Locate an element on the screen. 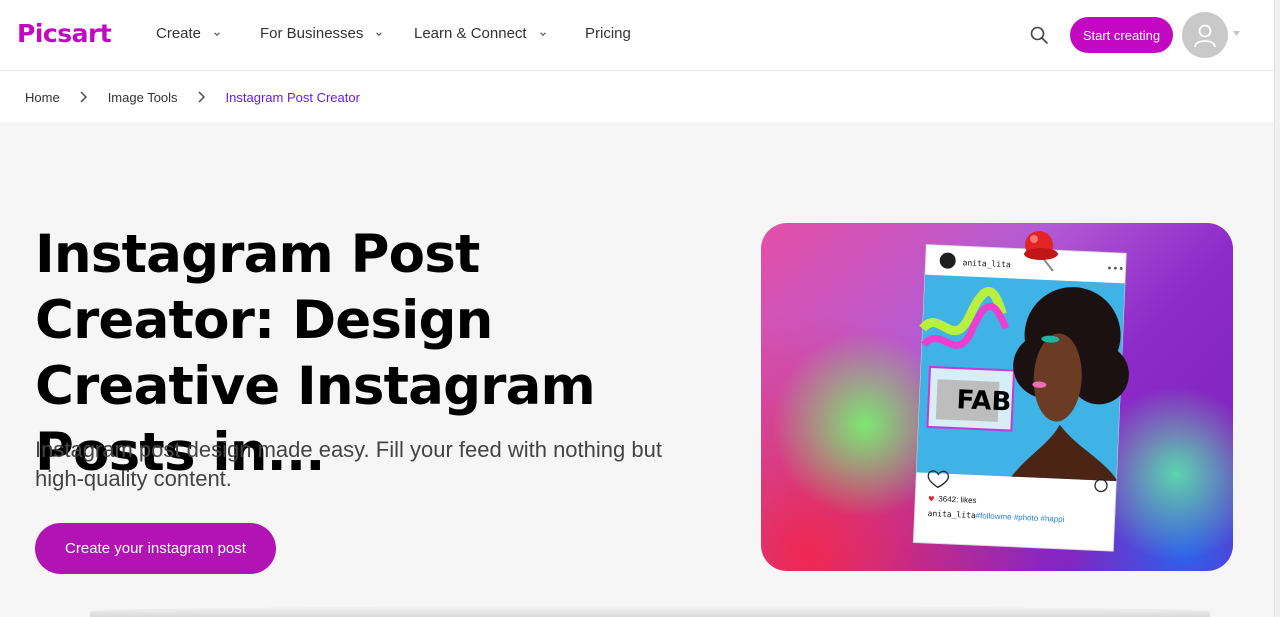 The width and height of the screenshot is (1280, 617). nav-item-learn-connect: Learn & Connect is located at coordinates (480, 33).